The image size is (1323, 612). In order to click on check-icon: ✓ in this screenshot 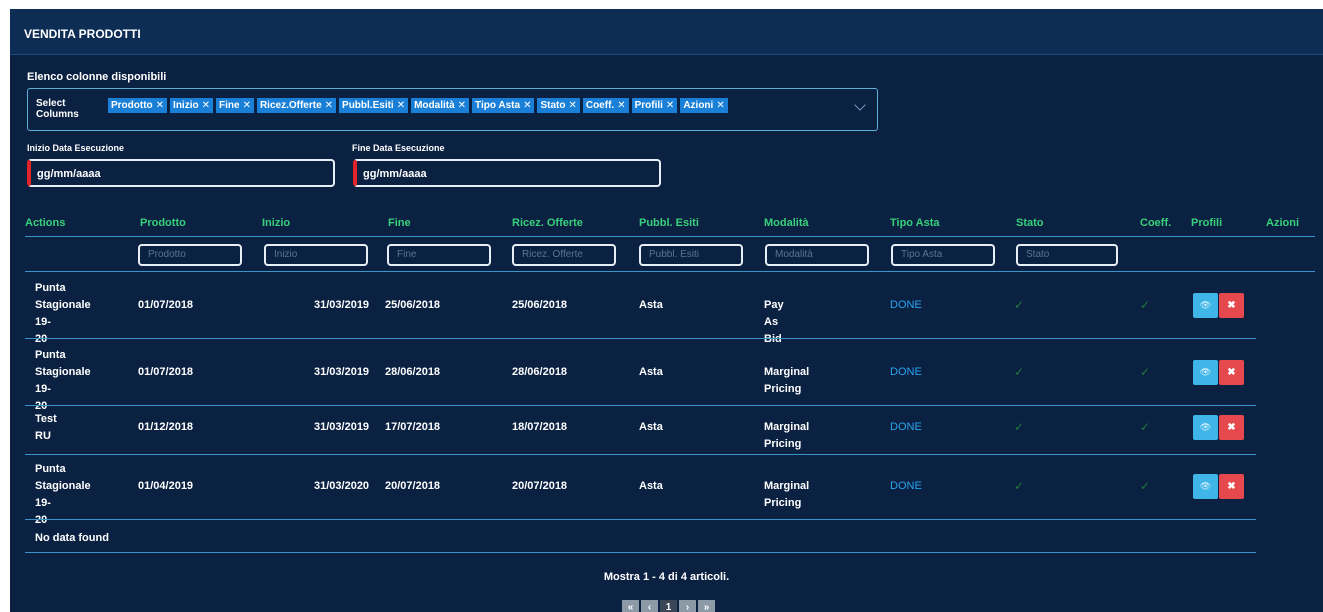, I will do `click(1019, 427)`.